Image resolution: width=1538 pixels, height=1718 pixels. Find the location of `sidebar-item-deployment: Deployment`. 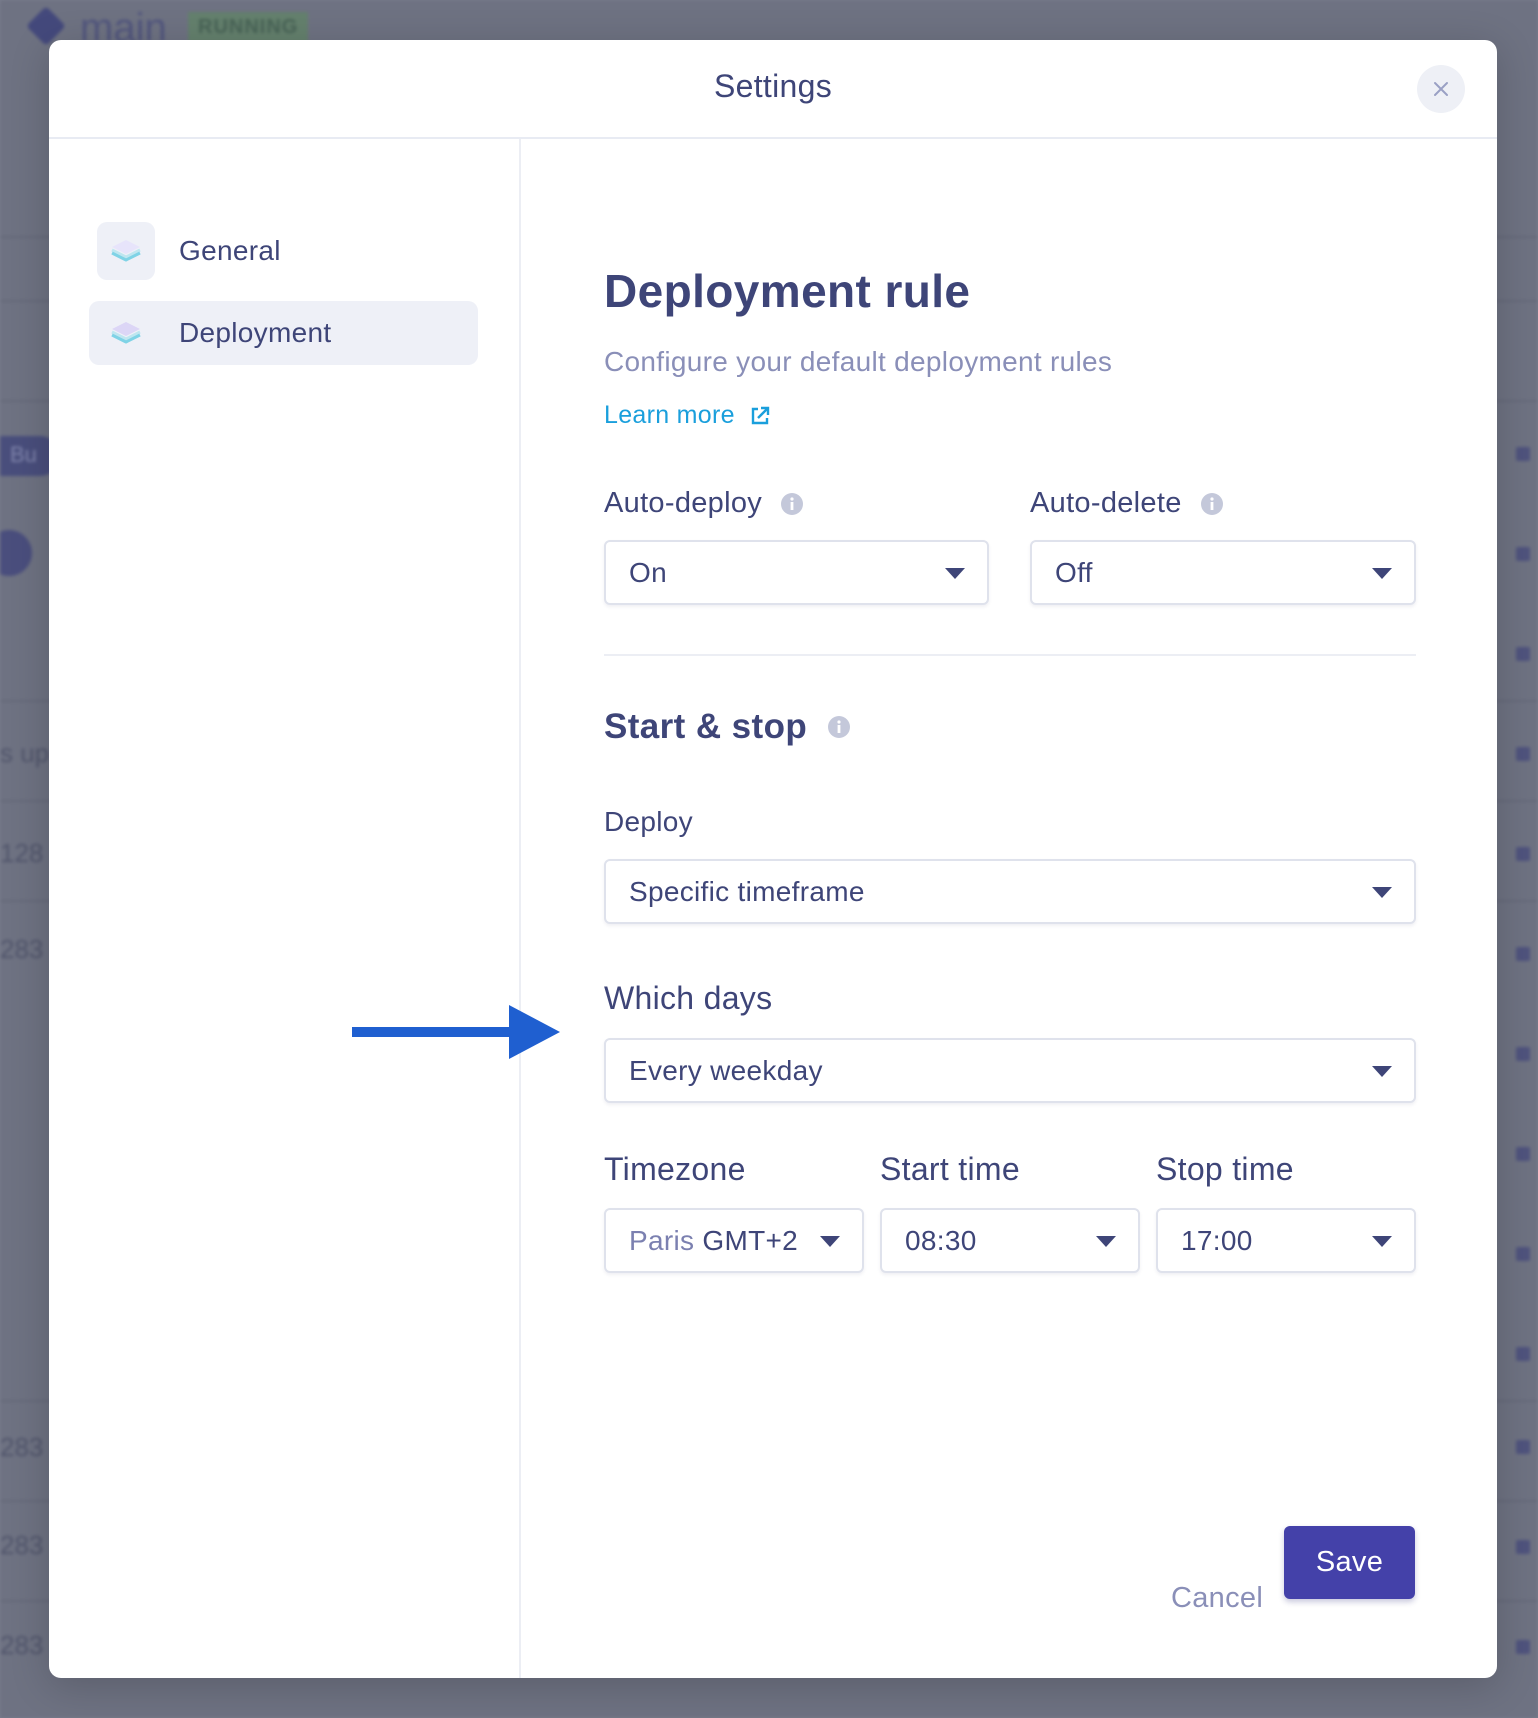

sidebar-item-deployment: Deployment is located at coordinates (283, 333).